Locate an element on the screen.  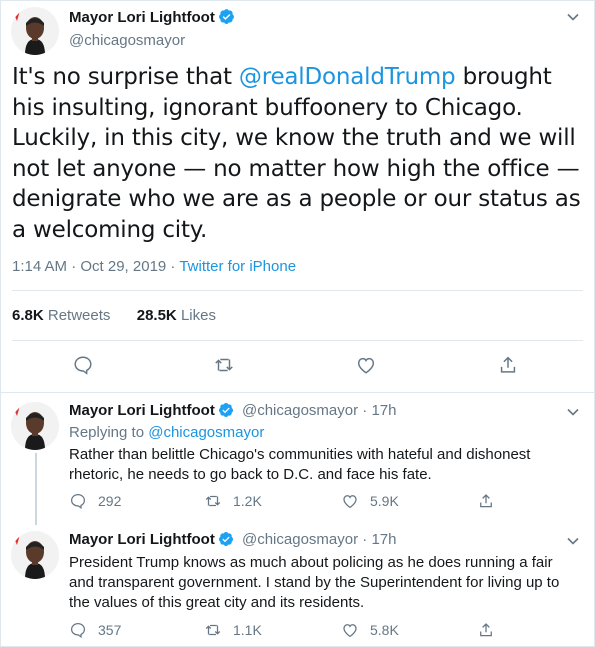
like-count: 5.9K is located at coordinates (384, 501).